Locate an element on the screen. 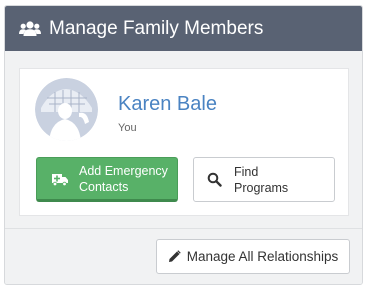 The height and width of the screenshot is (289, 368). find-programs-button: Find Programs is located at coordinates (264, 179).